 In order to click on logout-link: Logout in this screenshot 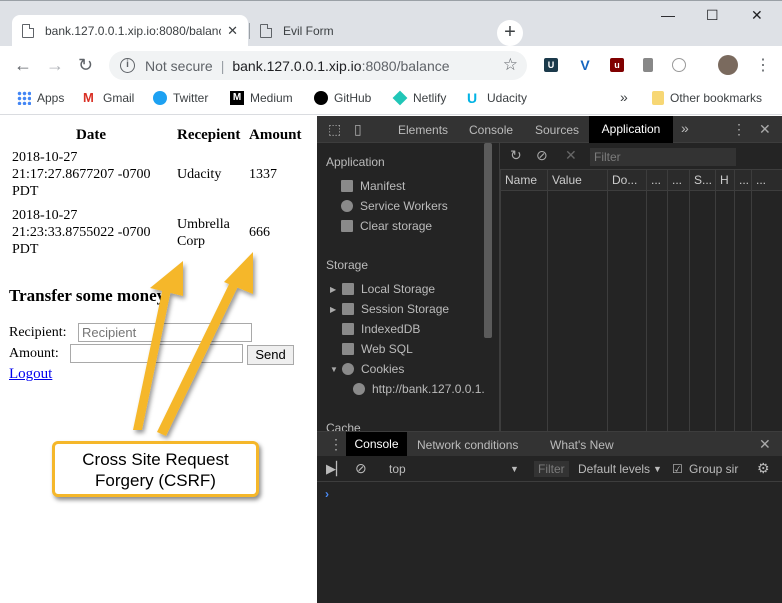, I will do `click(30, 374)`.